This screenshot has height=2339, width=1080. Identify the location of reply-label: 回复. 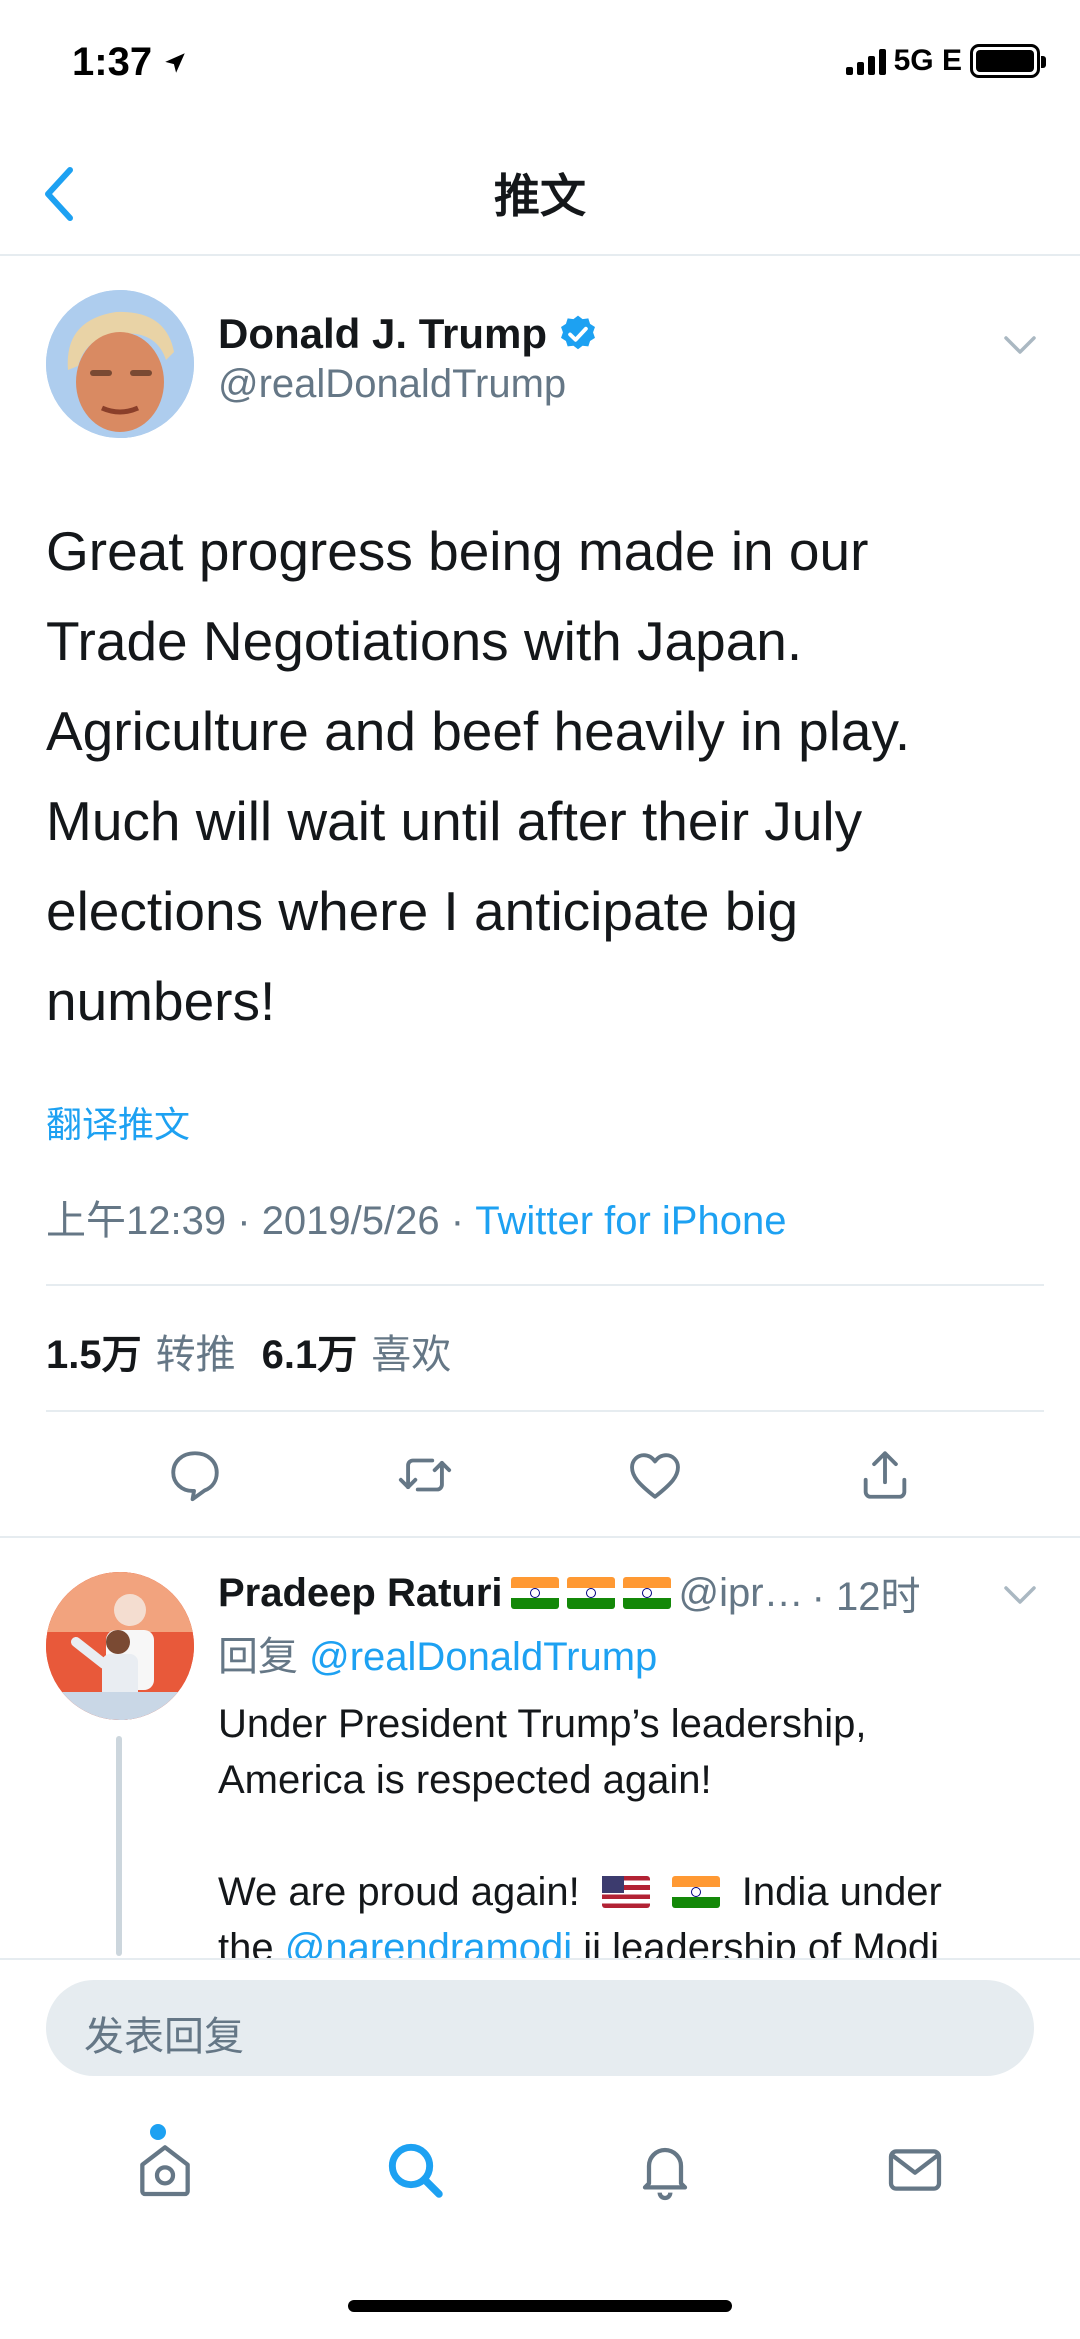
(258, 1657).